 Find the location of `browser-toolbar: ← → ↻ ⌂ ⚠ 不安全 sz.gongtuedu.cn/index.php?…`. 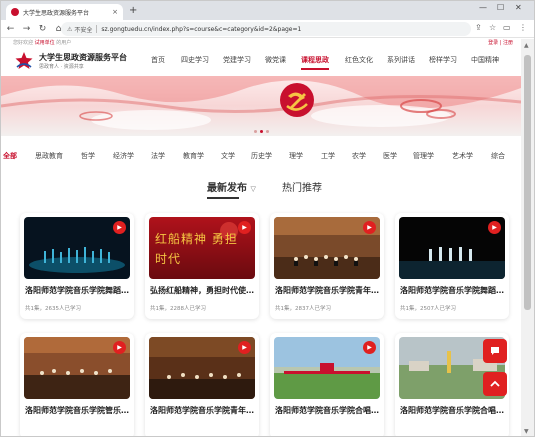

browser-toolbar: ← → ↻ ⌂ ⚠ 不安全 sz.gongtuedu.cn/index.php?… is located at coordinates (267, 29).